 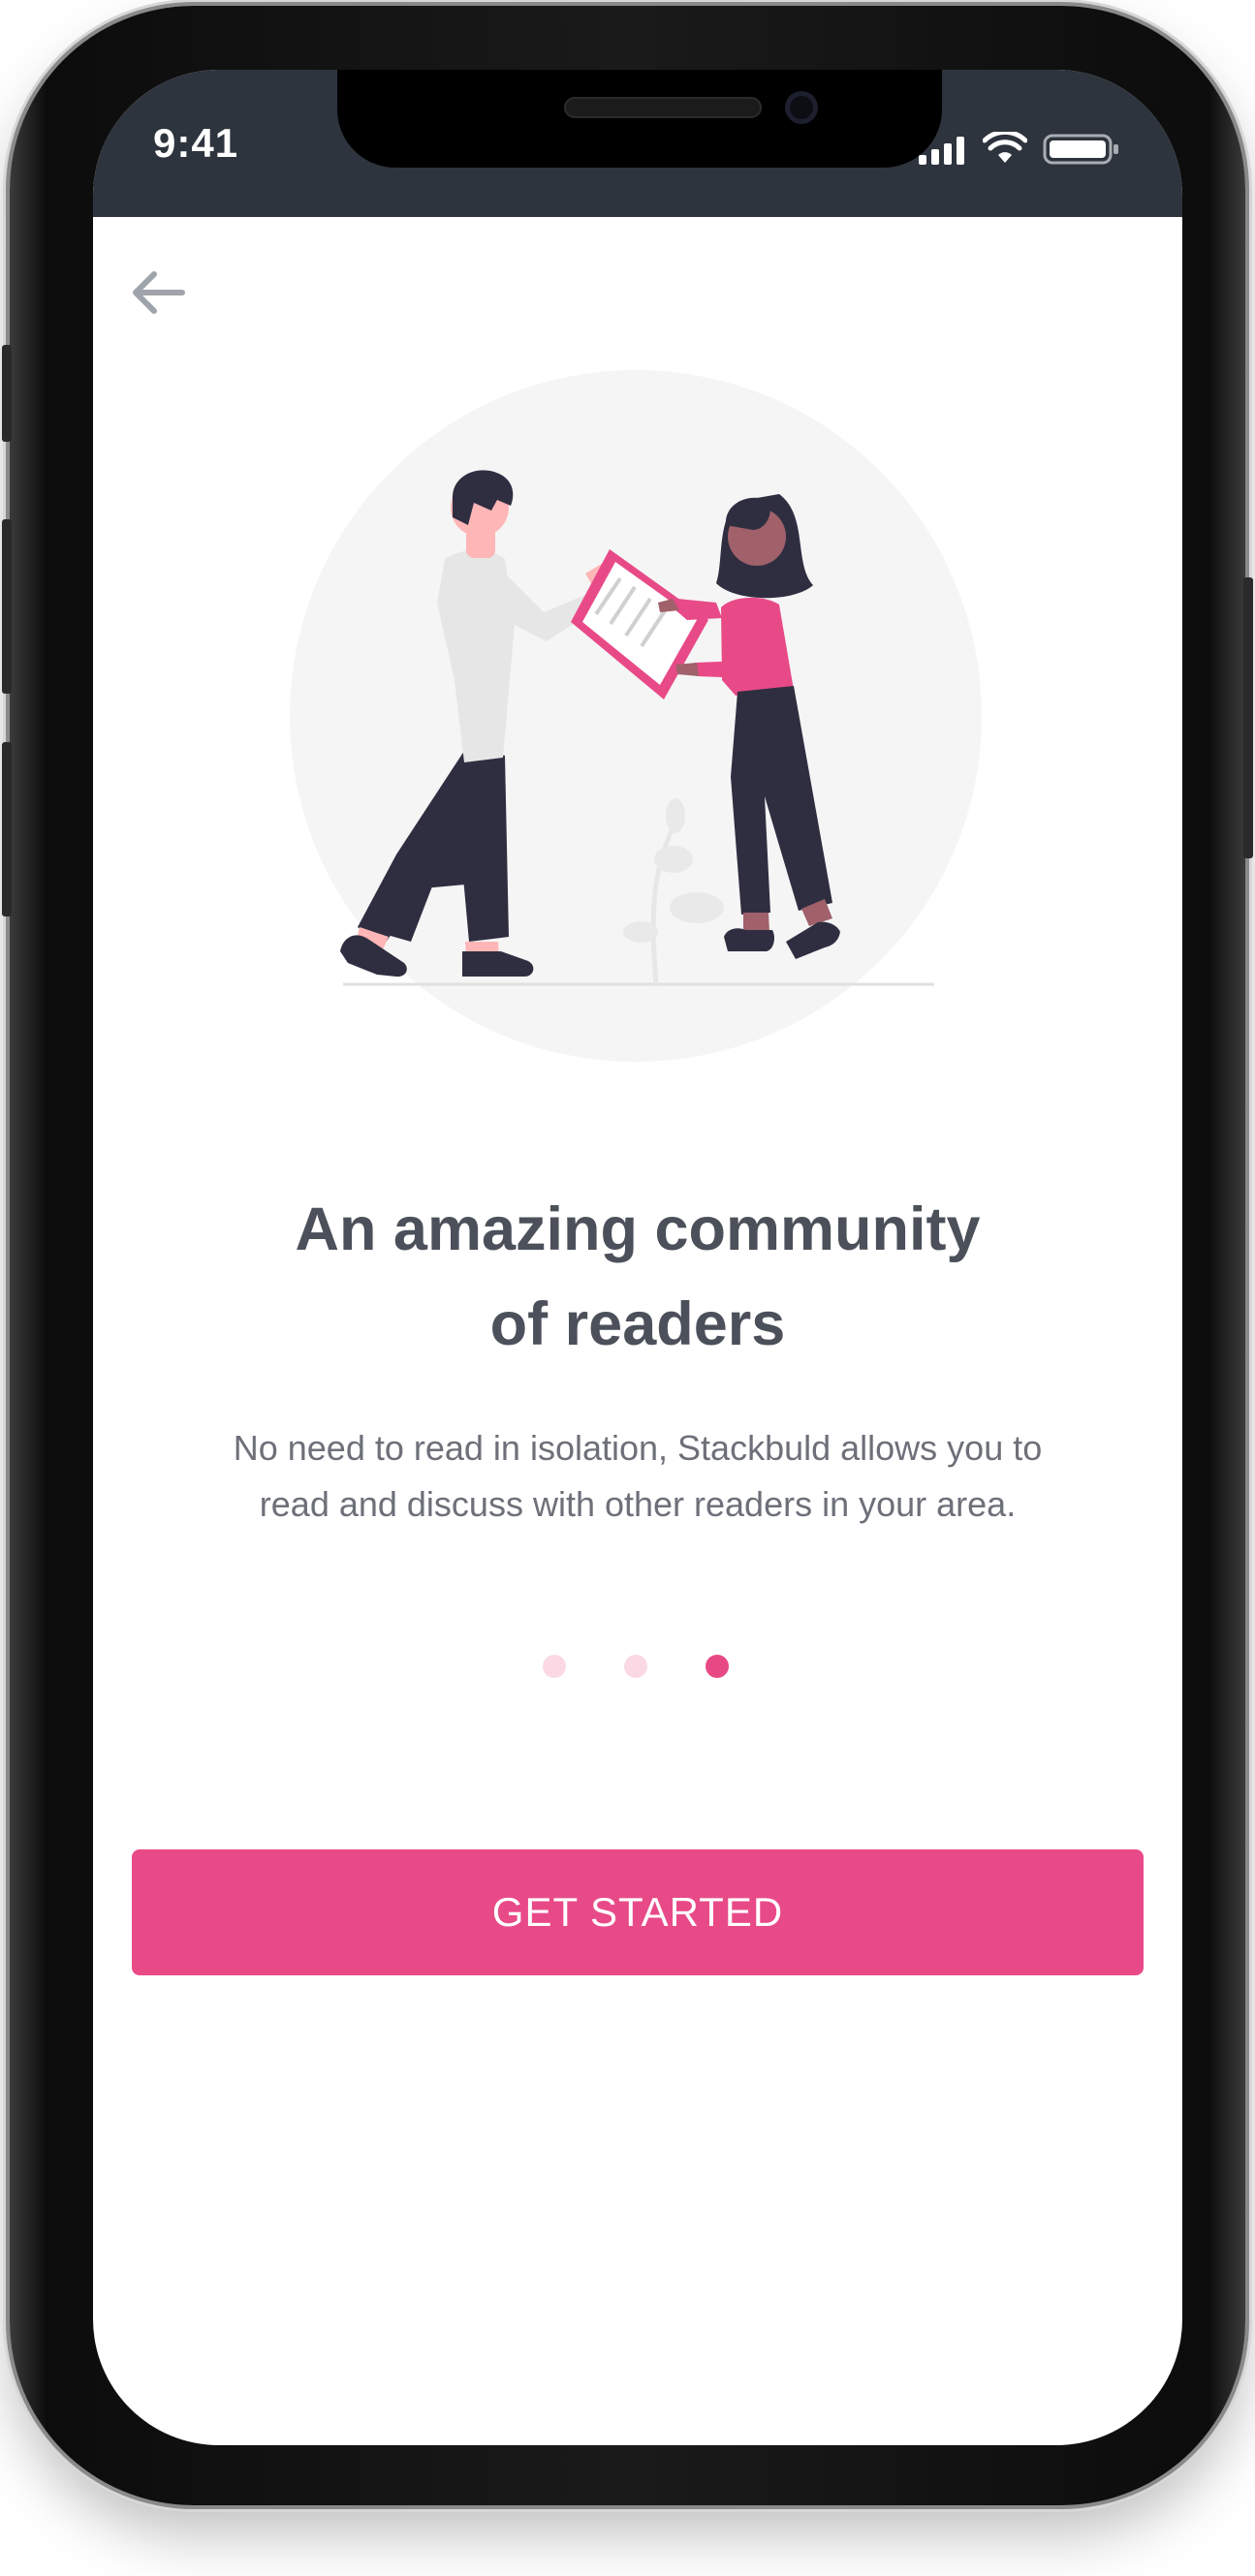 I want to click on battery-icon, so click(x=1080, y=149).